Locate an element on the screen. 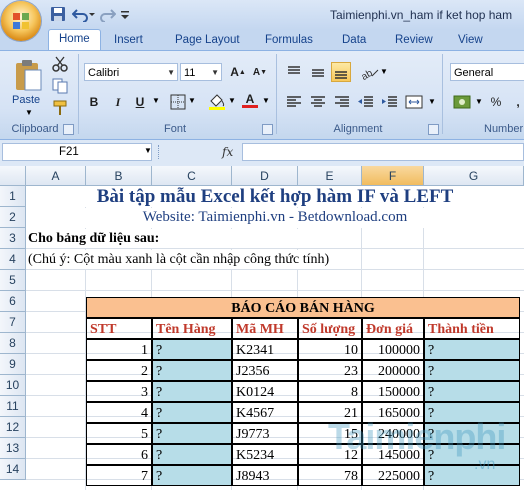 The image size is (524, 490). cell-don-gia: 150000 is located at coordinates (393, 391).